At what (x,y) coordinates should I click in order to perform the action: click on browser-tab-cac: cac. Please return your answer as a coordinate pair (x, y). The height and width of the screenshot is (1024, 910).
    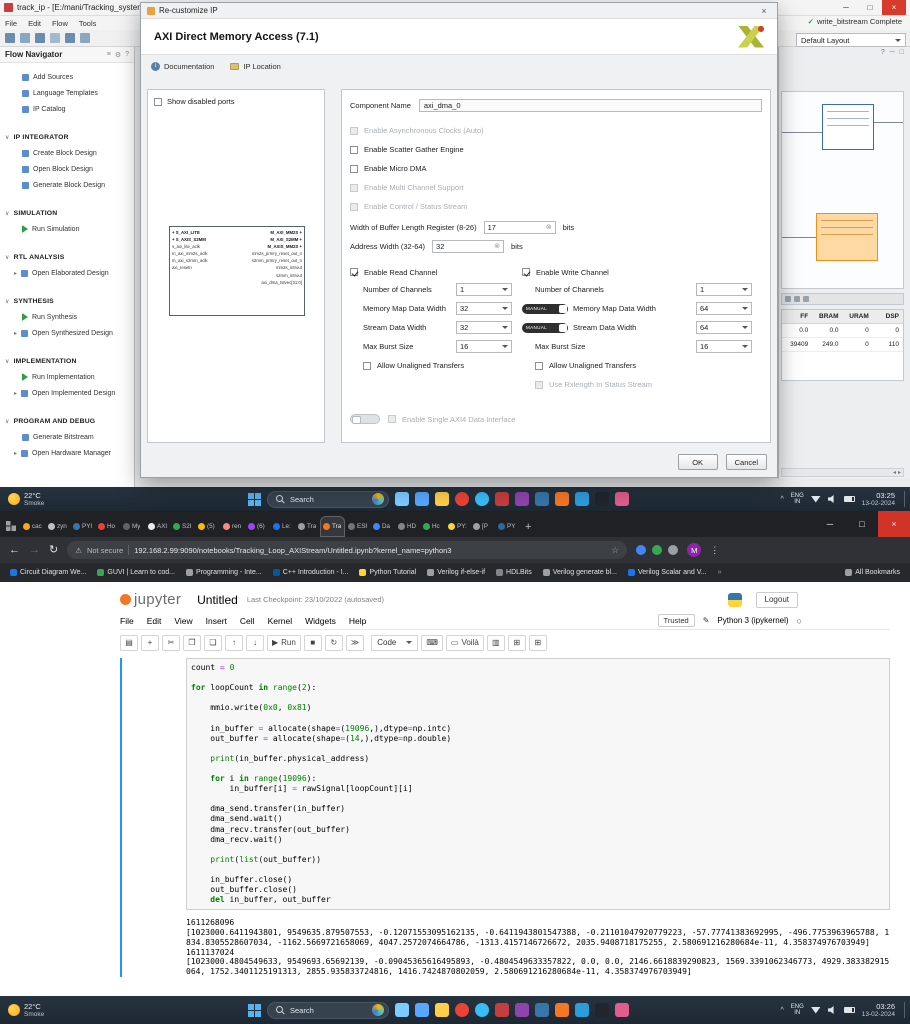
    Looking at the image, I should click on (32, 526).